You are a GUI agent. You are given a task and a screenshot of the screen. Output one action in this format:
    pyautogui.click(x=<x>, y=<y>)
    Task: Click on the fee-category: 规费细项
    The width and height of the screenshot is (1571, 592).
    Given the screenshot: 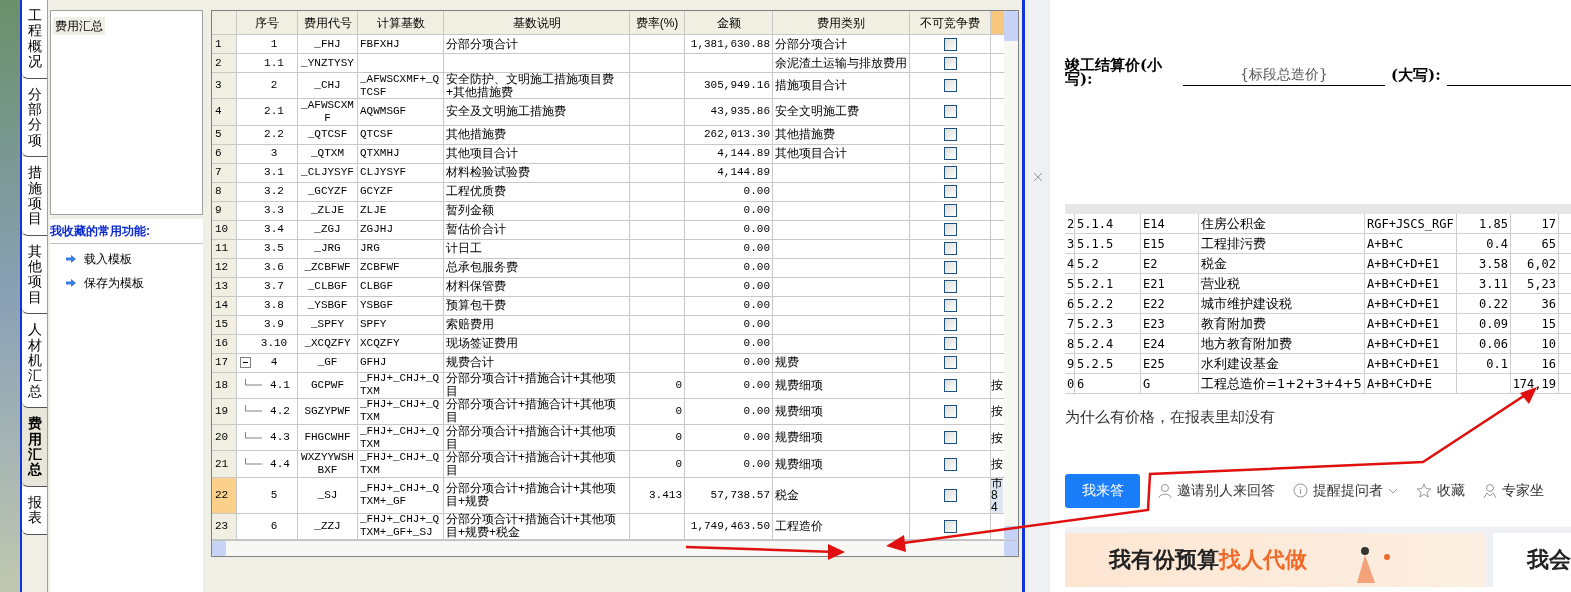 What is the action you would take?
    pyautogui.click(x=799, y=385)
    